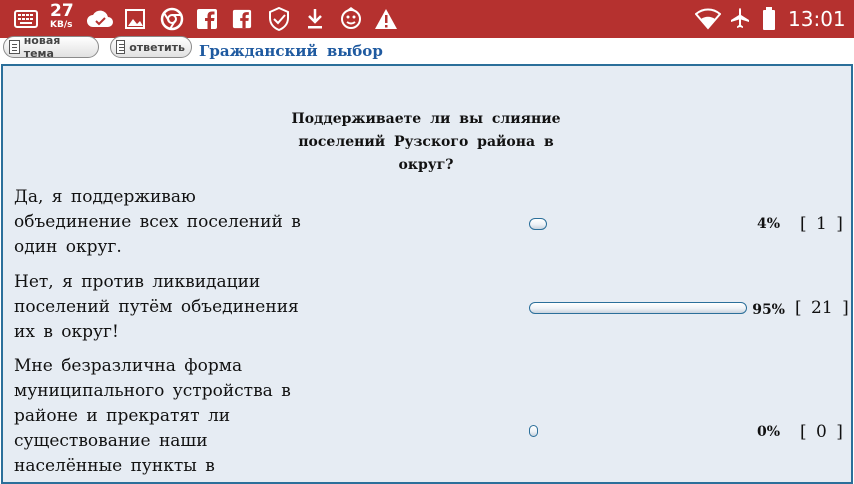  What do you see at coordinates (279, 19) in the screenshot?
I see `shield-check-icon` at bounding box center [279, 19].